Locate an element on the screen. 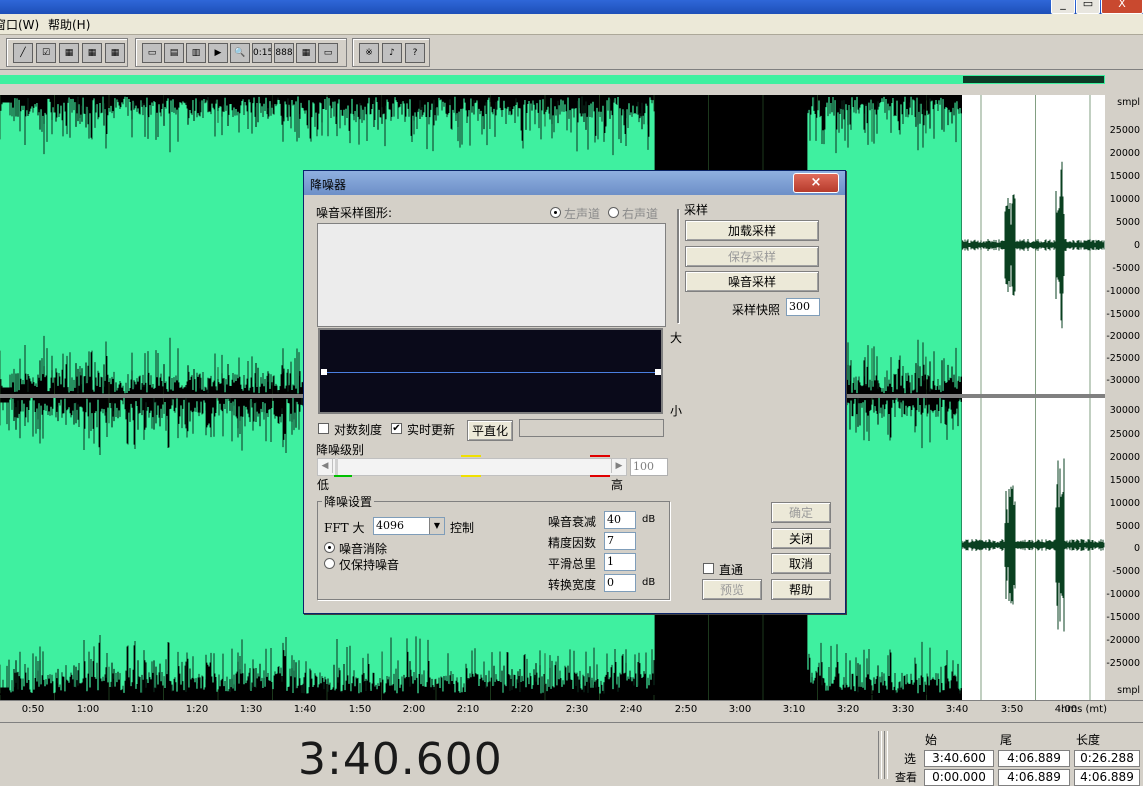 This screenshot has height=786, width=1143. reduction-curve-graph is located at coordinates (490, 371).